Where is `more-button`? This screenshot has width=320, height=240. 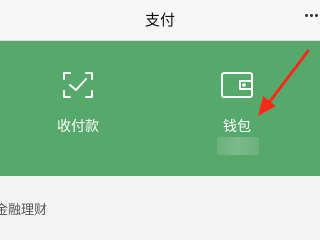 more-button is located at coordinates (308, 15).